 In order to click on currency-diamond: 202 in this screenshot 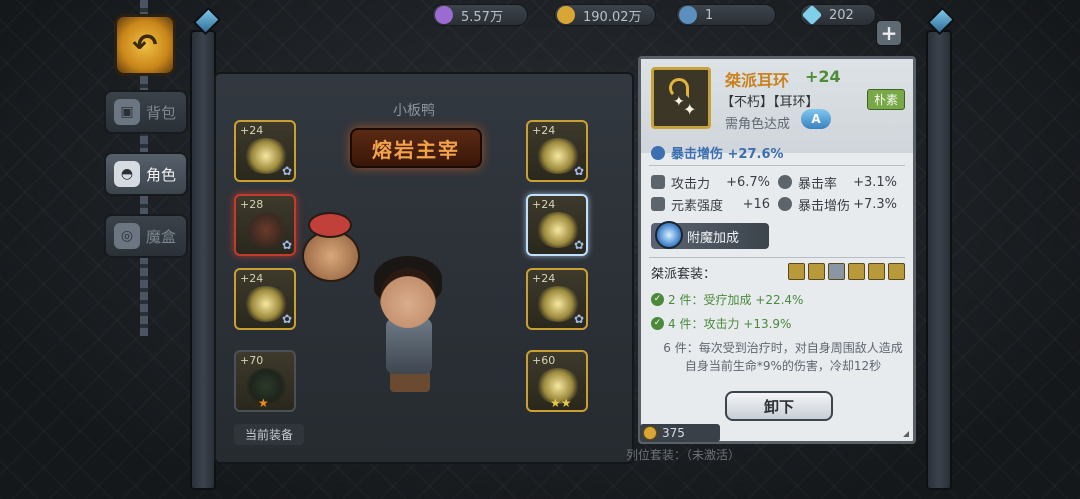, I will do `click(838, 15)`.